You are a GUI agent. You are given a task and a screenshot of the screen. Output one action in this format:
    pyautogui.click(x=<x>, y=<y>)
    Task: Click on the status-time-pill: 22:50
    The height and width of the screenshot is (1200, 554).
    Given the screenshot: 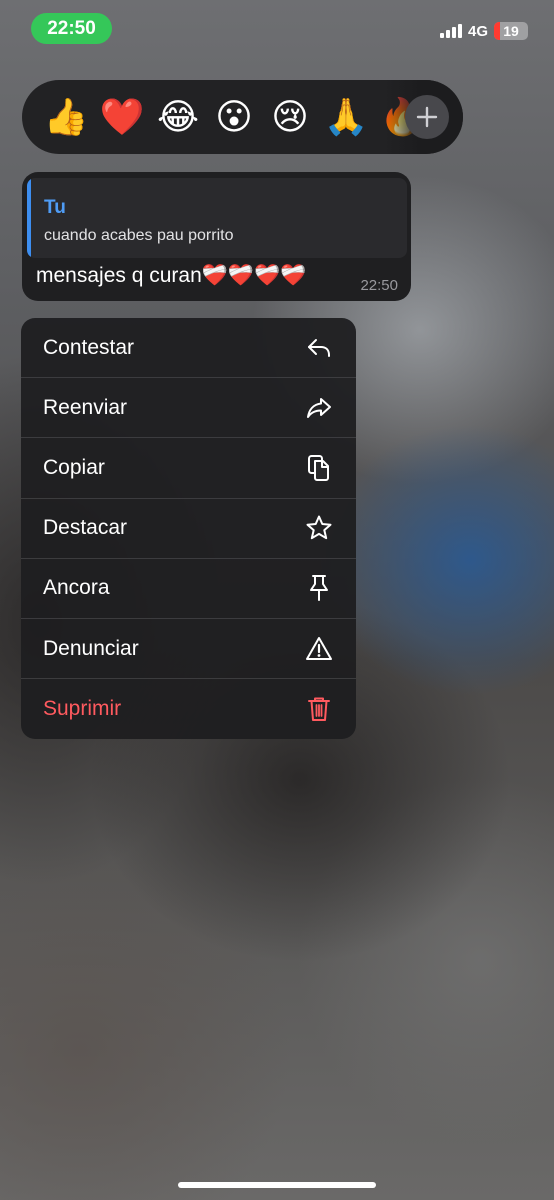 What is the action you would take?
    pyautogui.click(x=71, y=28)
    